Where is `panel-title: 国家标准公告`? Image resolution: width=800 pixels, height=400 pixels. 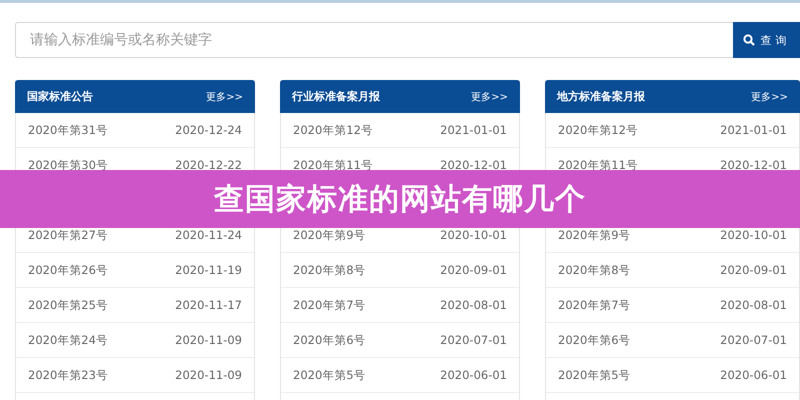 panel-title: 国家标准公告 is located at coordinates (60, 96).